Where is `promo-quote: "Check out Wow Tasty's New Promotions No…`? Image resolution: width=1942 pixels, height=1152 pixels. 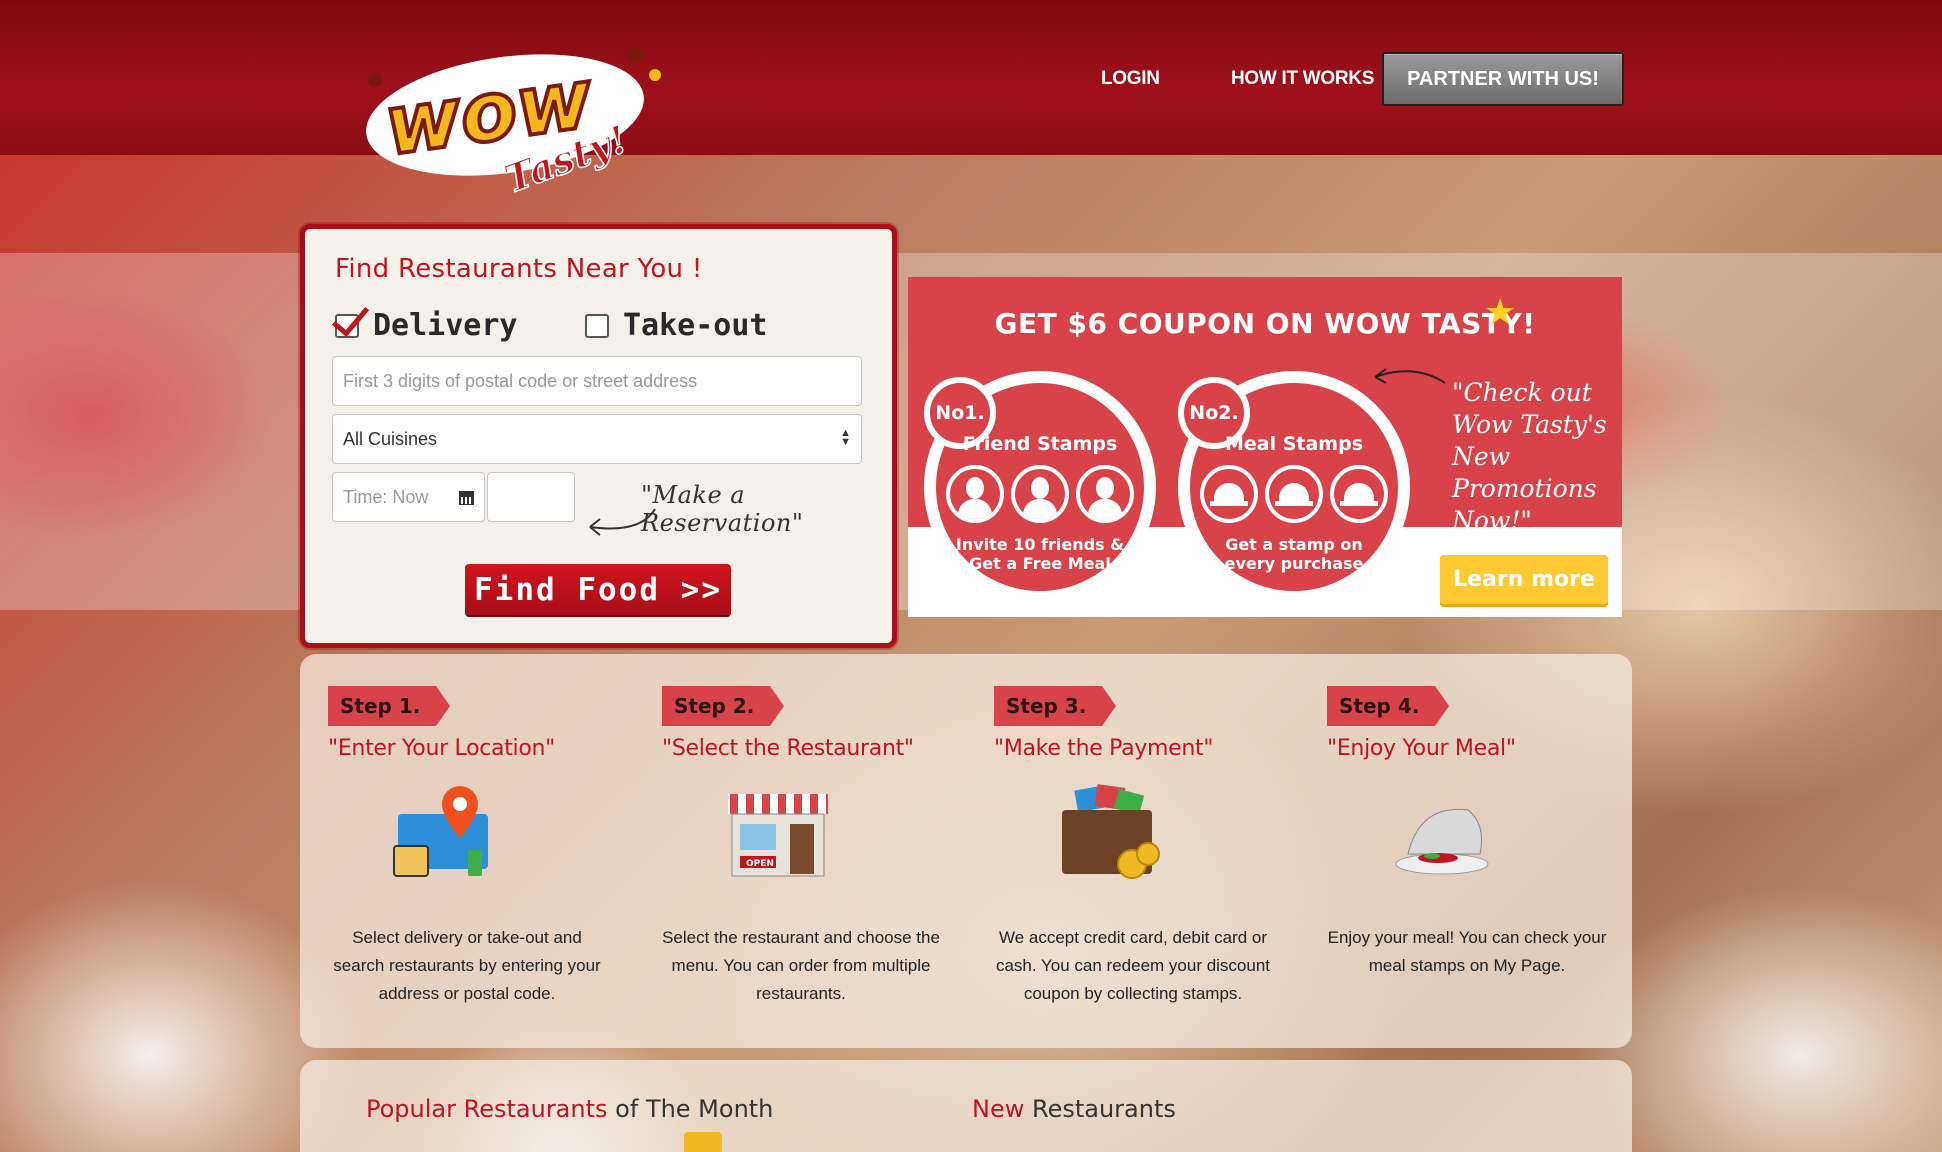 promo-quote: "Check out Wow Tasty's New Promotions No… is located at coordinates (1529, 456).